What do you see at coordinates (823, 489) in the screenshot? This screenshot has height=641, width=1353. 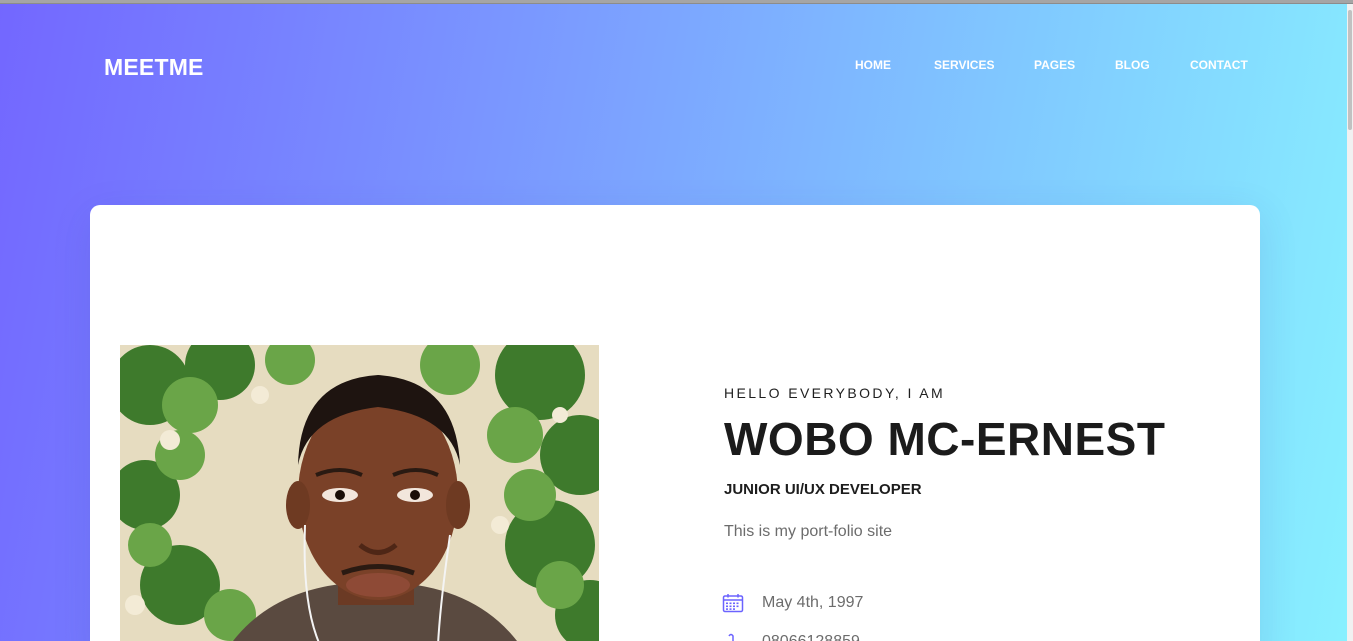 I see `profile-role: JUNIOR UI/UX DEVELOPER` at bounding box center [823, 489].